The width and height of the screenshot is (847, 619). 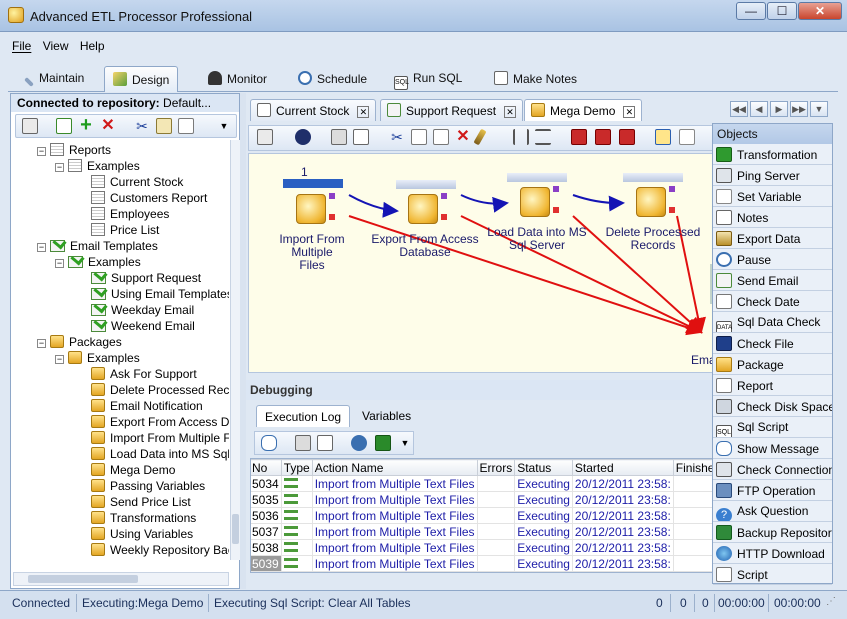 I want to click on object-backup-repository: Backup Repository, so click(x=772, y=532).